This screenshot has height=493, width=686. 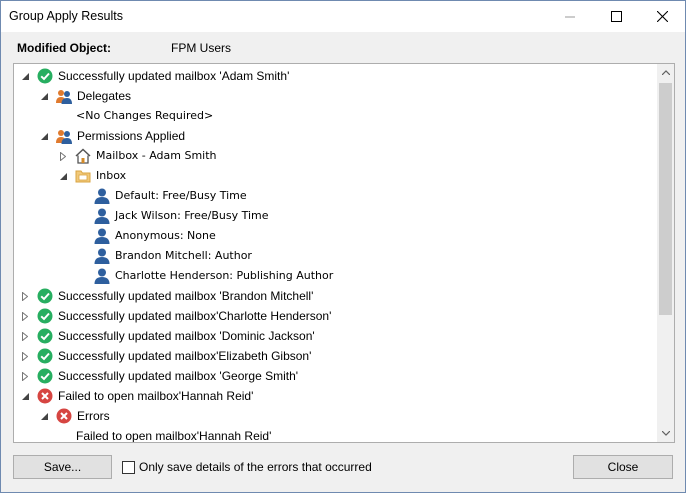 I want to click on window-title: Group Apply Results, so click(x=66, y=16).